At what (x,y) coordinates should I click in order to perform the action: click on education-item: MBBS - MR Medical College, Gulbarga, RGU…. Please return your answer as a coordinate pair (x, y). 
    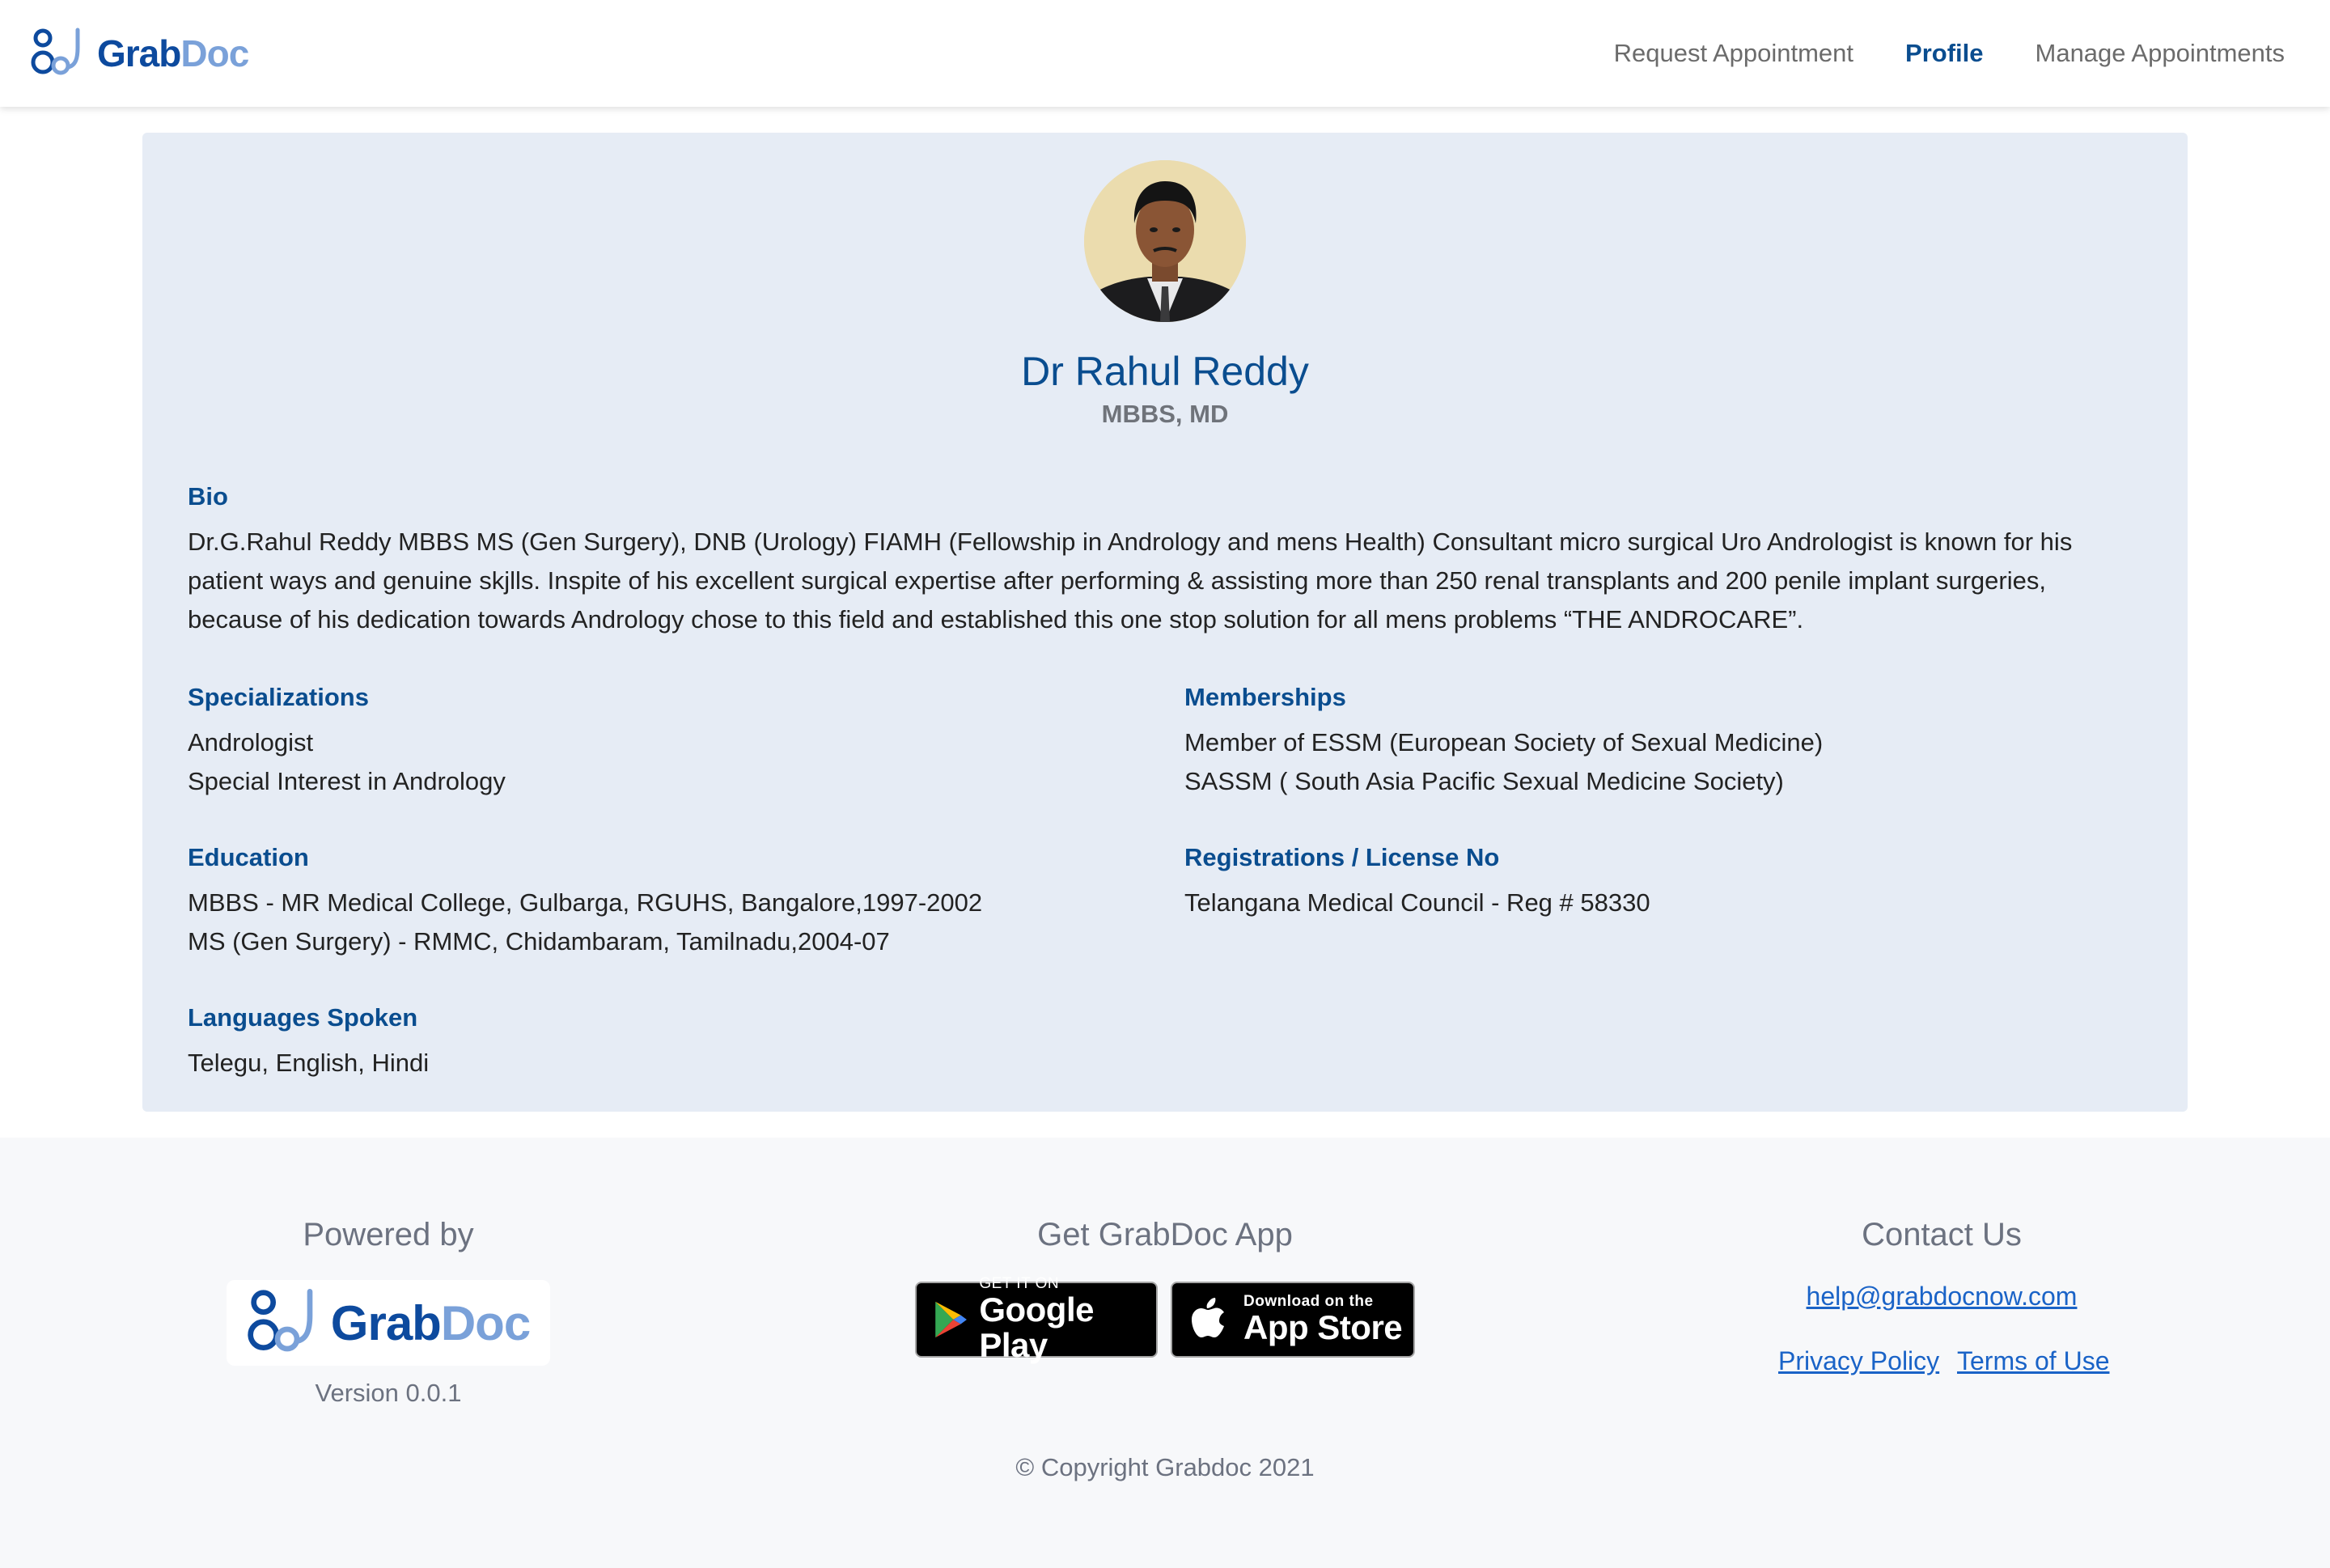
    Looking at the image, I should click on (586, 903).